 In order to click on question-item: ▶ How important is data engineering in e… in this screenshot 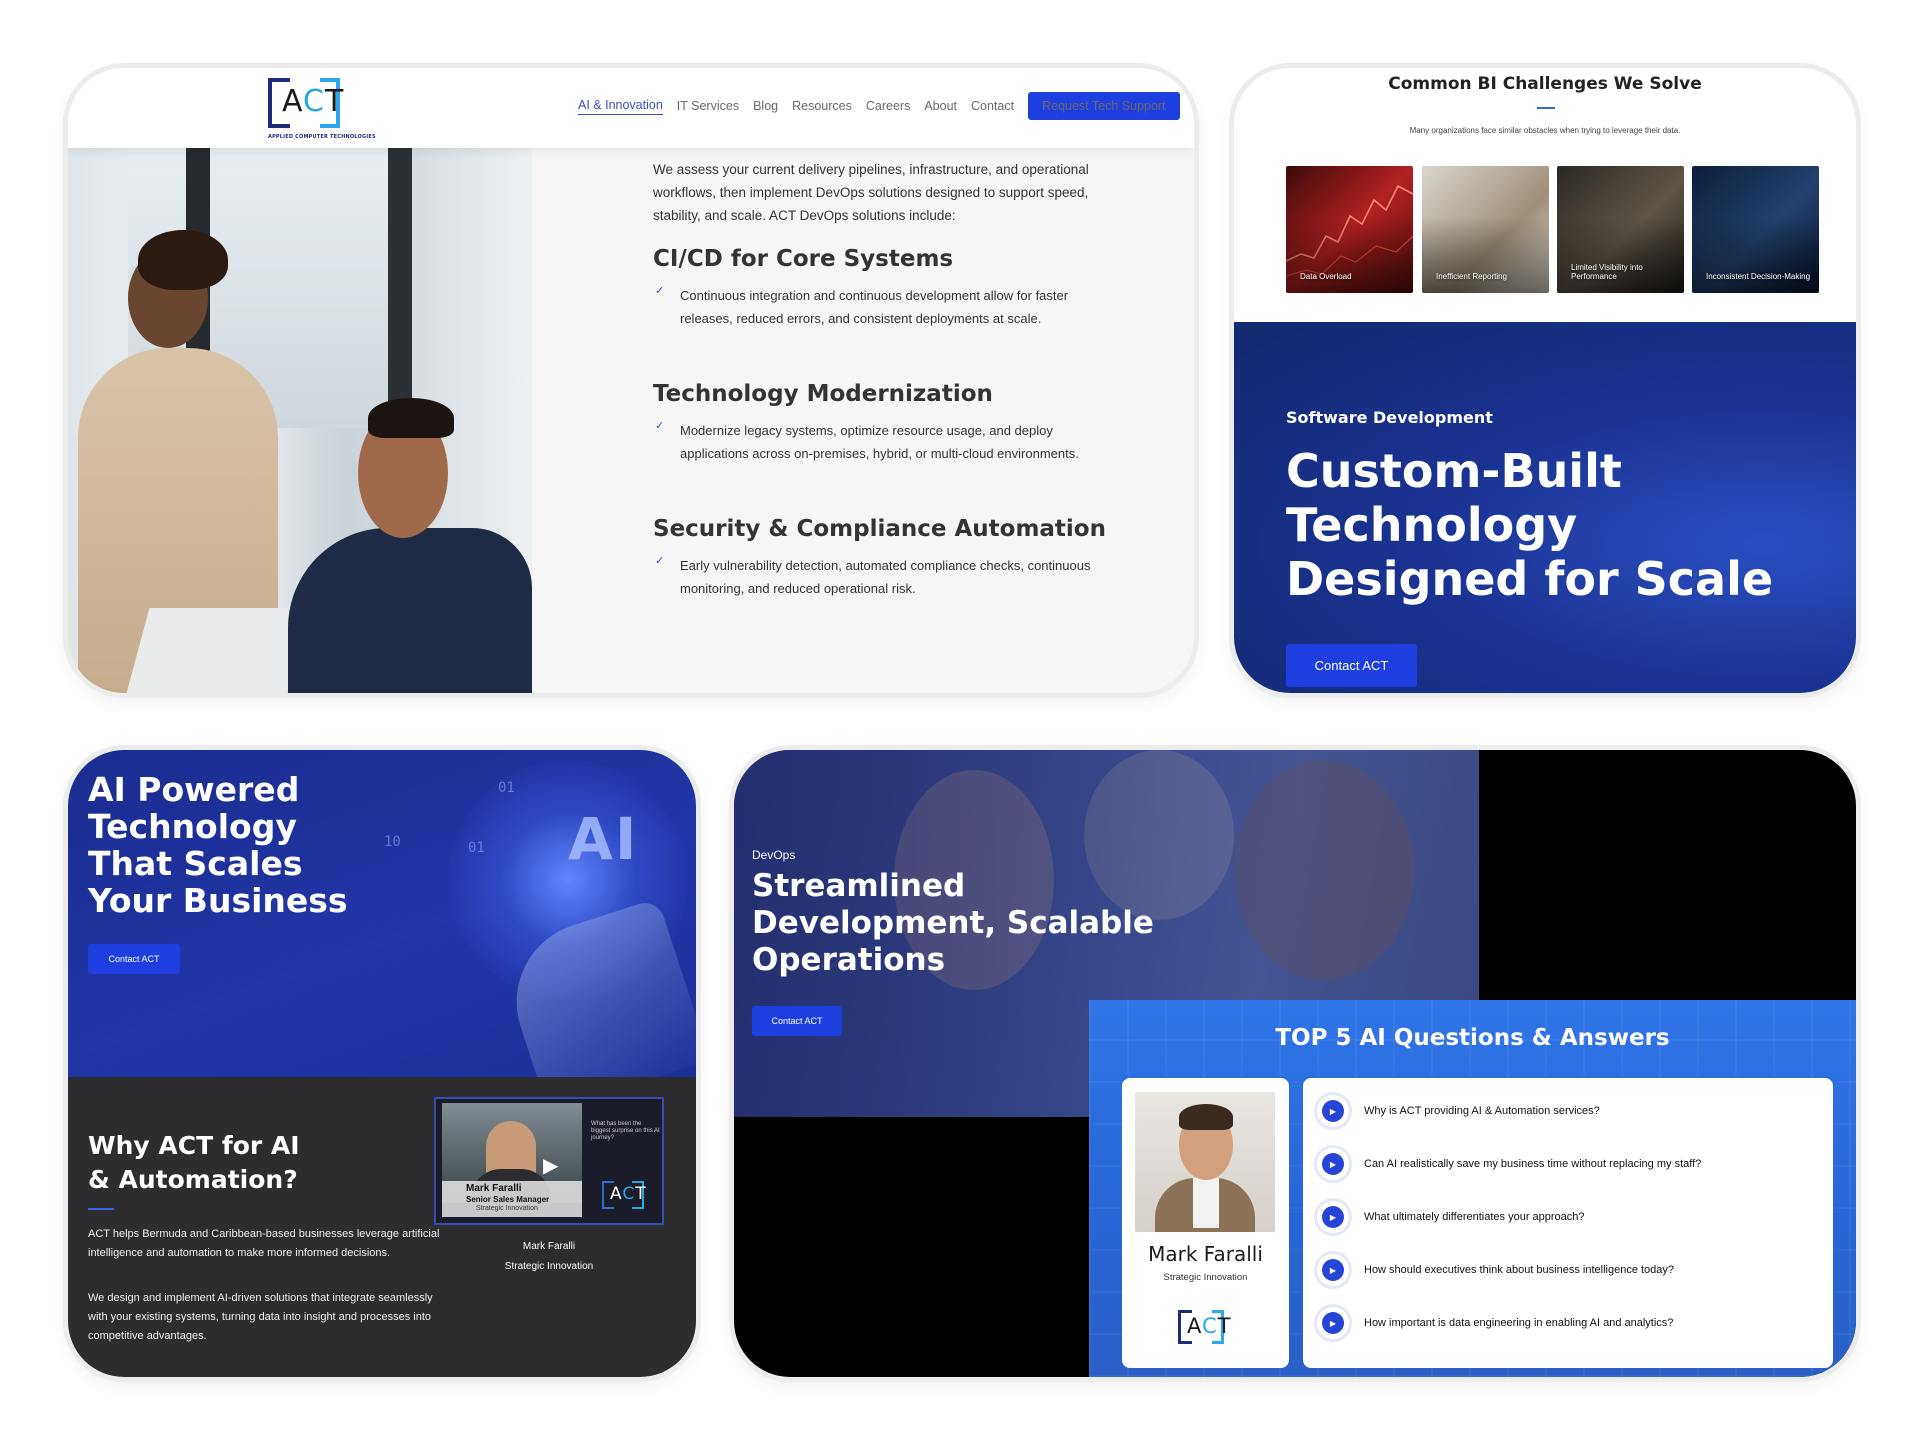, I will do `click(1572, 1323)`.